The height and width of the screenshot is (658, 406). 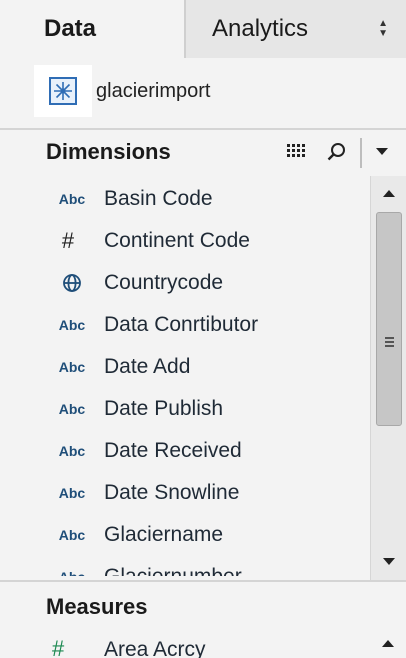 What do you see at coordinates (203, 604) in the screenshot?
I see `measures-header: Measures` at bounding box center [203, 604].